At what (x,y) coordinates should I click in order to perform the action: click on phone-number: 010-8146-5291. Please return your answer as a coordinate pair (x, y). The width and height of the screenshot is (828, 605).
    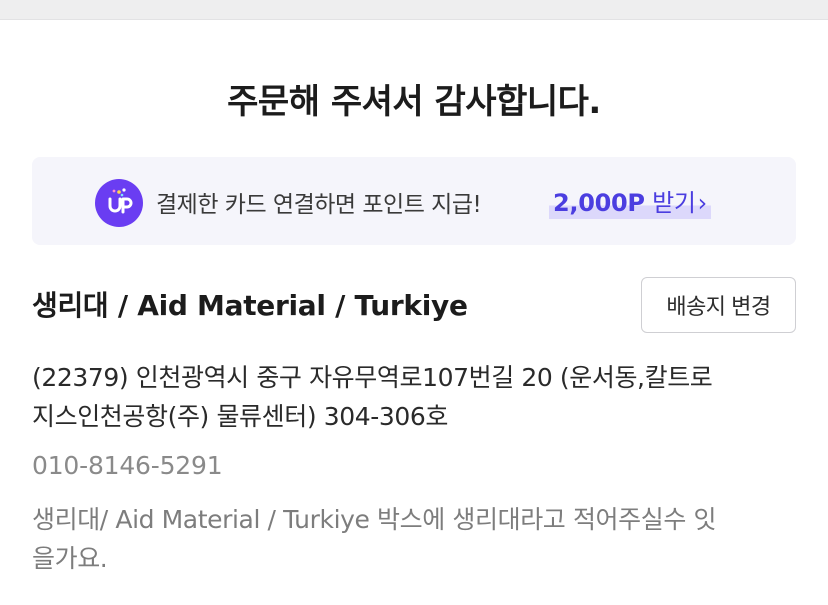
    Looking at the image, I should click on (127, 465).